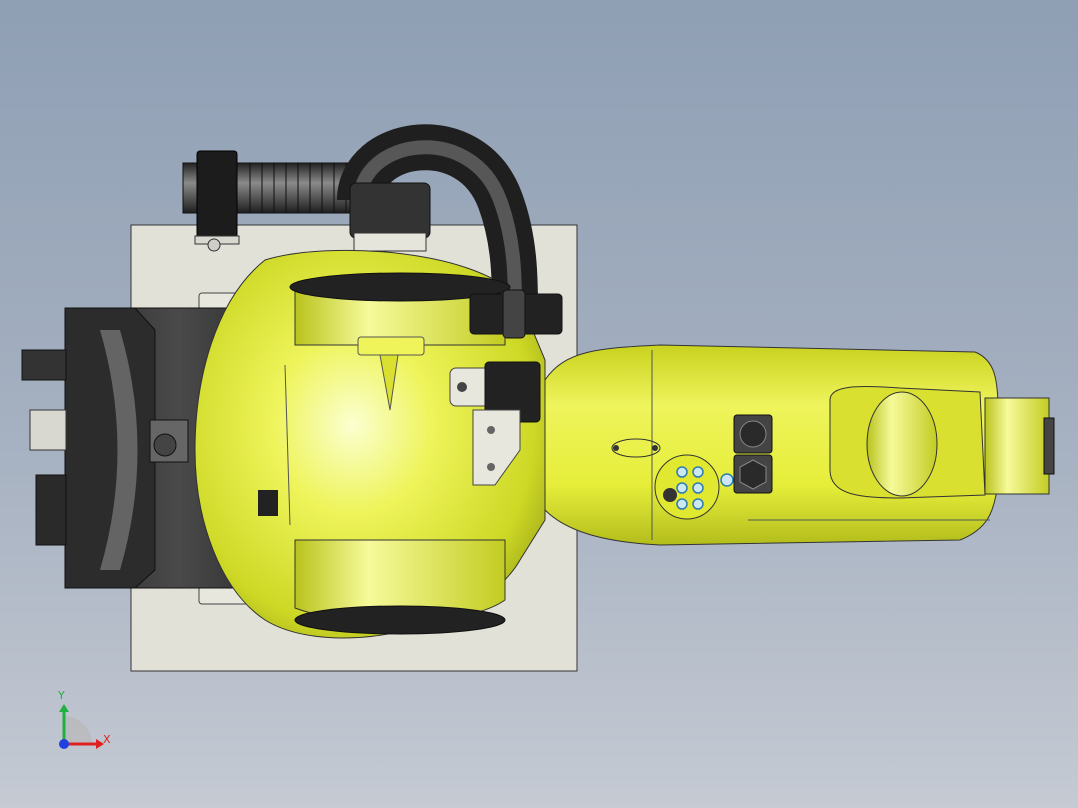 The image size is (1078, 808). I want to click on z-axis-dot, so click(64, 744).